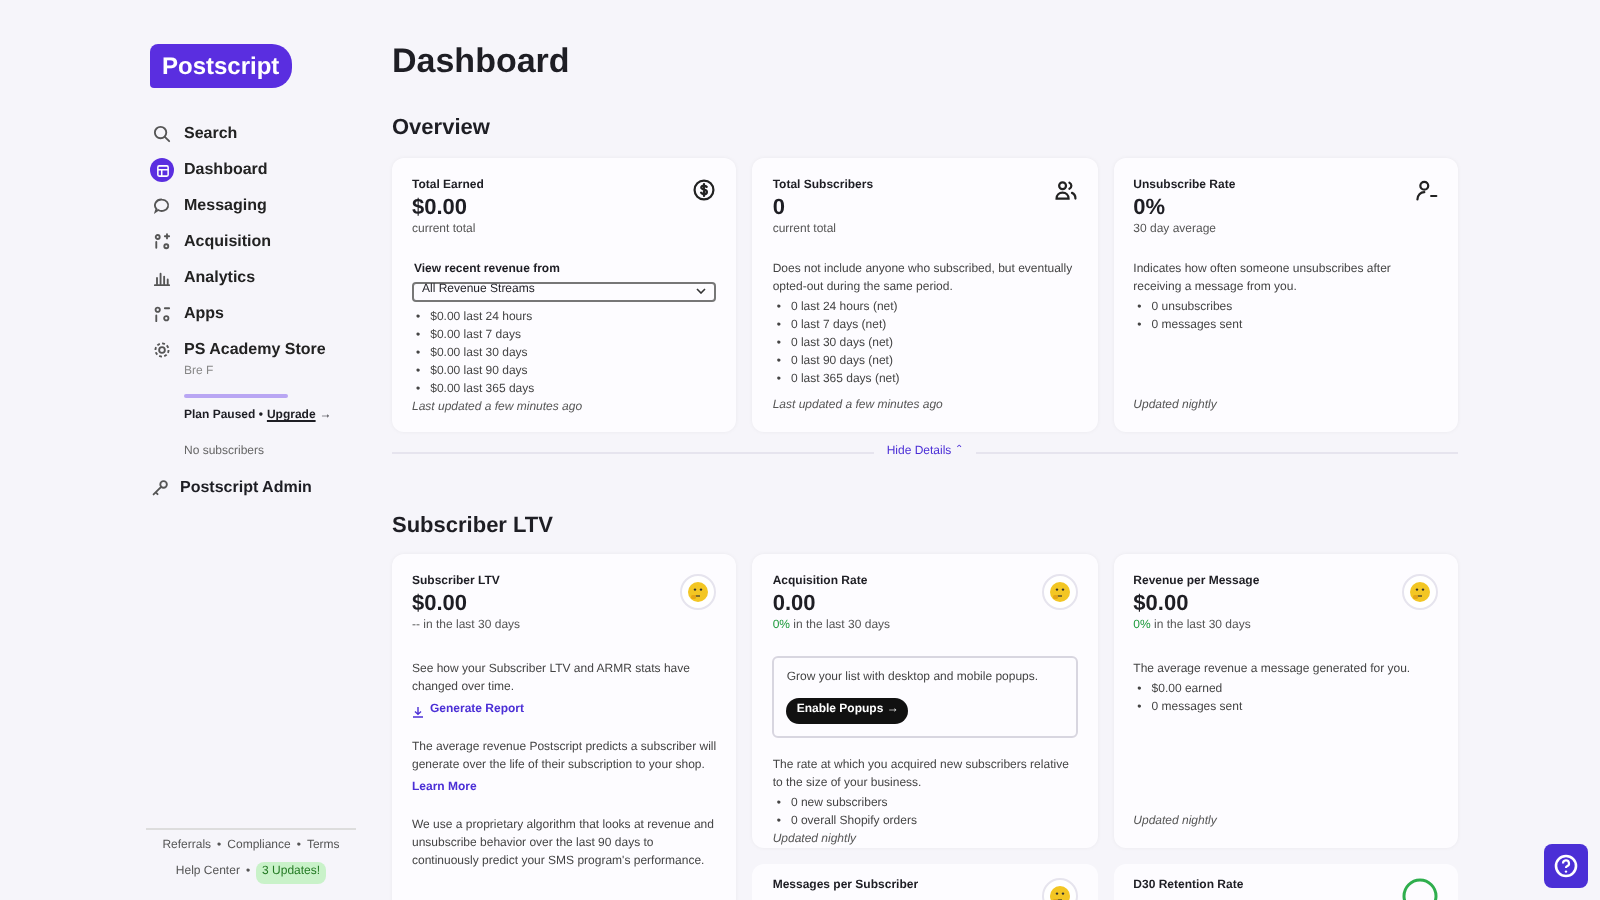 The image size is (1600, 900). I want to click on metric-value: 0, so click(779, 208).